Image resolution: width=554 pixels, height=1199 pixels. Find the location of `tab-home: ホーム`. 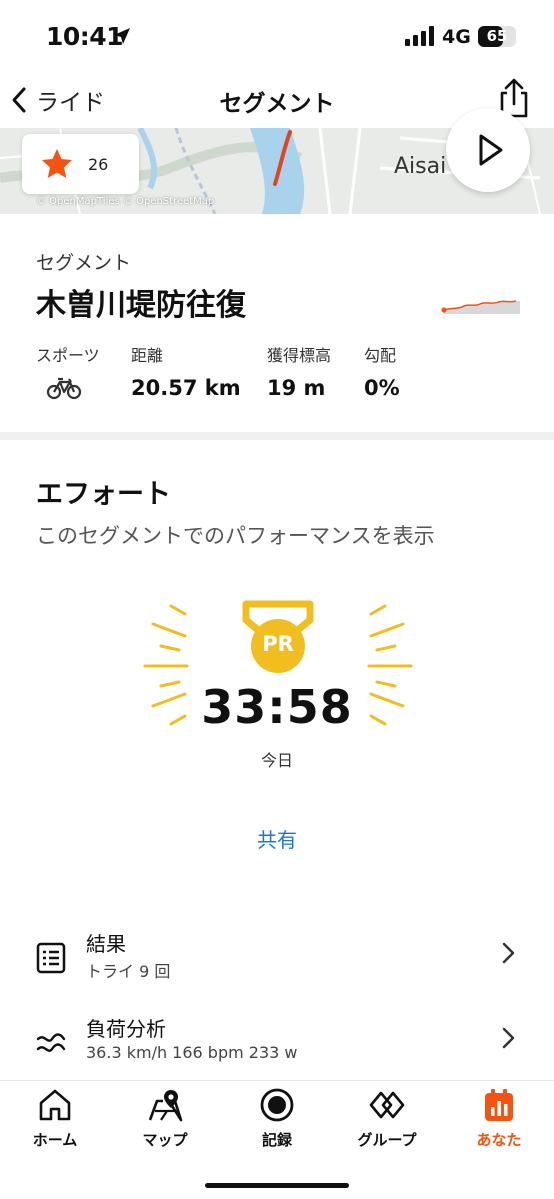

tab-home: ホーム is located at coordinates (55, 1122).